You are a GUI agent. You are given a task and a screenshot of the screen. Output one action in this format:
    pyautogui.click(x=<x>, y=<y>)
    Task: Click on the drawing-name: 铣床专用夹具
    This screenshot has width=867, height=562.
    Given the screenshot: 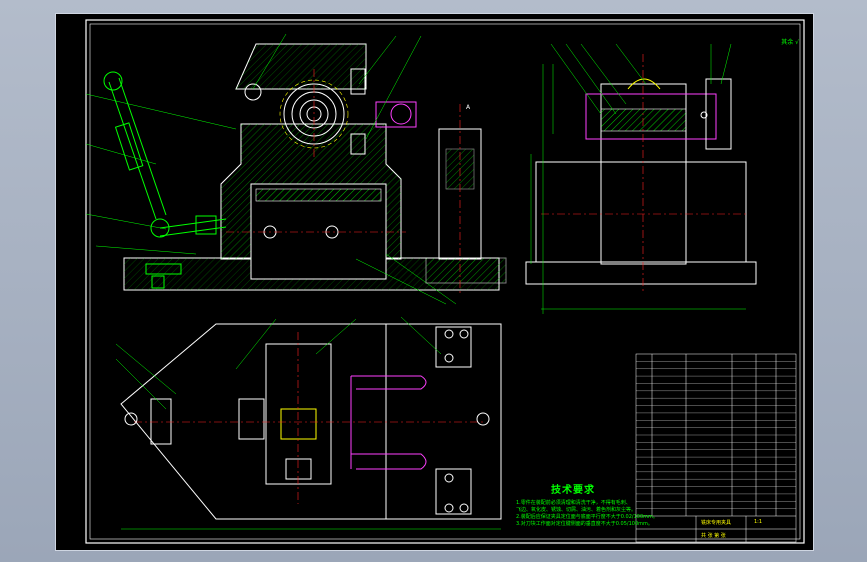 What is the action you would take?
    pyautogui.click(x=716, y=523)
    